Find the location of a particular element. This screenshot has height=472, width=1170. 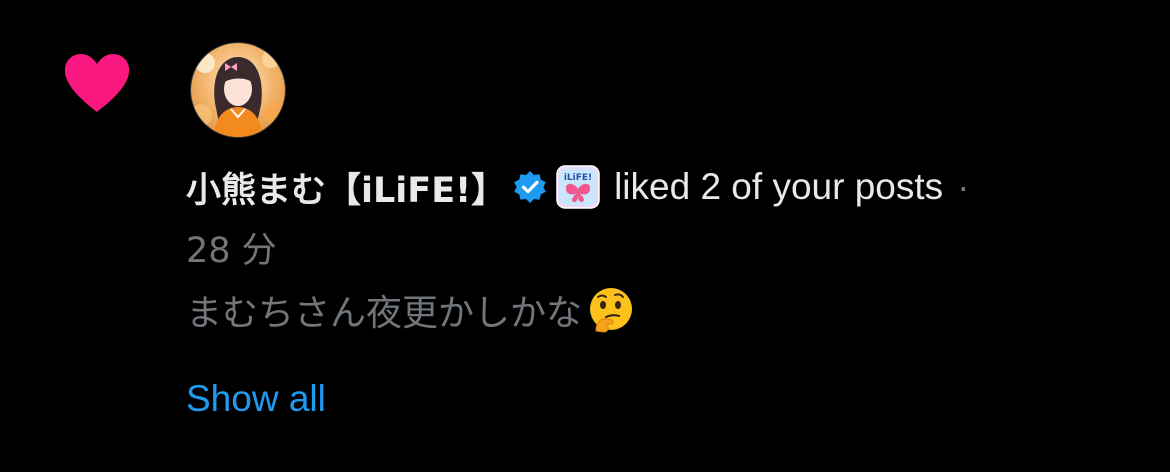

liked-post-preview: まむちさん夜更かしかな is located at coordinates (411, 310).